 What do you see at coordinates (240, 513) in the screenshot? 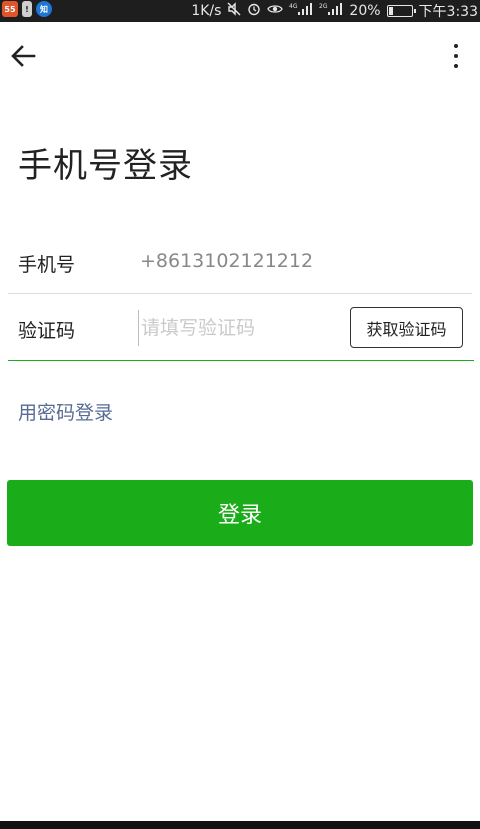
I see `login-button: 登录` at bounding box center [240, 513].